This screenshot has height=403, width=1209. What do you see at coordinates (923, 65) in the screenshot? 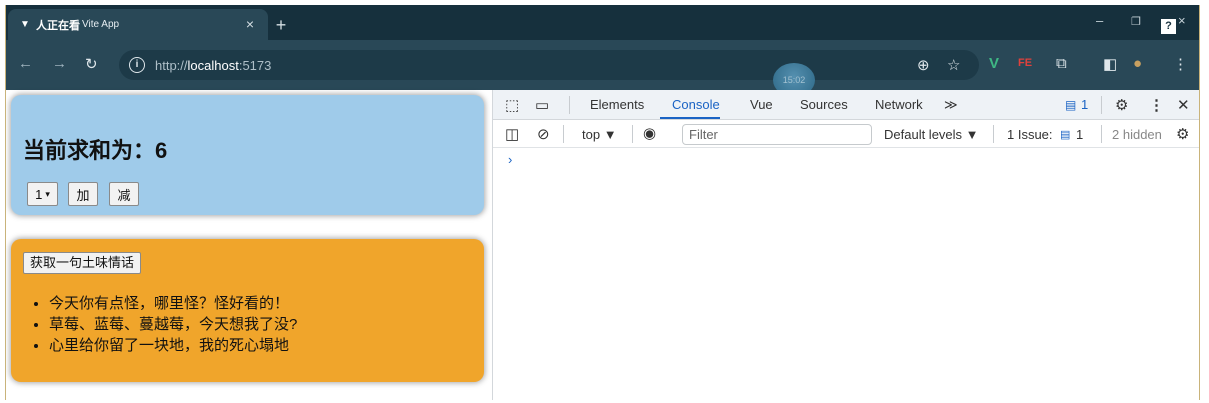
I see `zoom-icon: ⊕` at bounding box center [923, 65].